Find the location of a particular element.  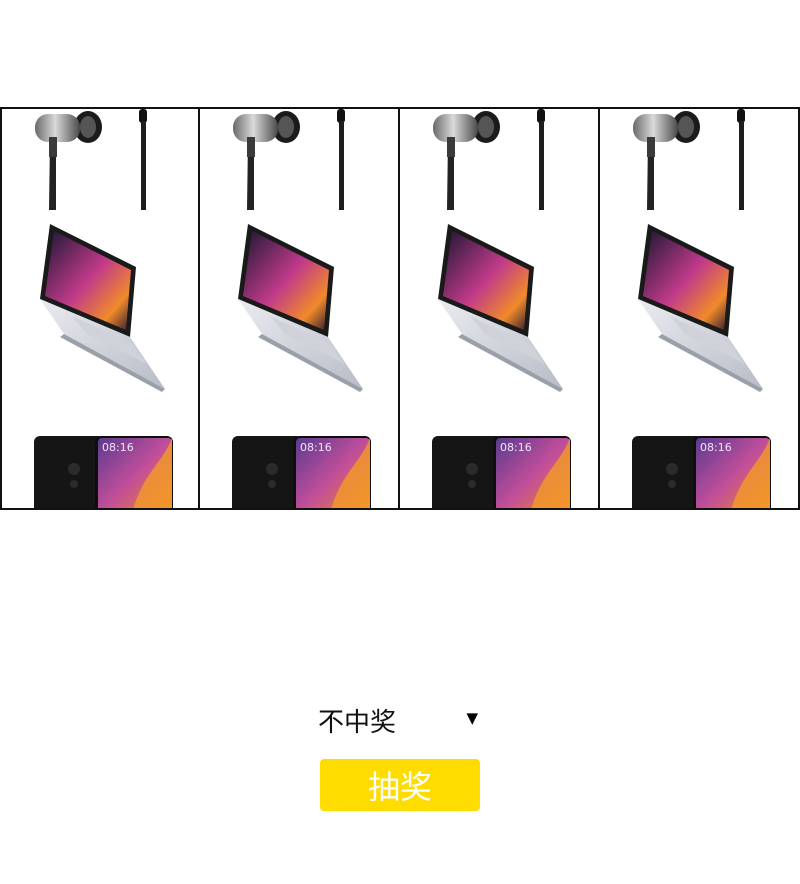

dropdown-arrow-icon: ▼ is located at coordinates (472, 718).